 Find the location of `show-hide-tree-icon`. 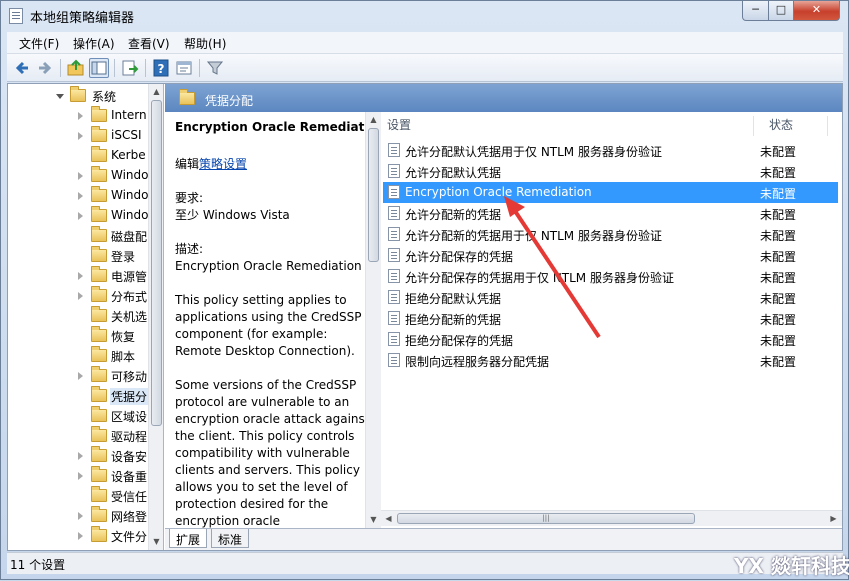

show-hide-tree-icon is located at coordinates (99, 68).